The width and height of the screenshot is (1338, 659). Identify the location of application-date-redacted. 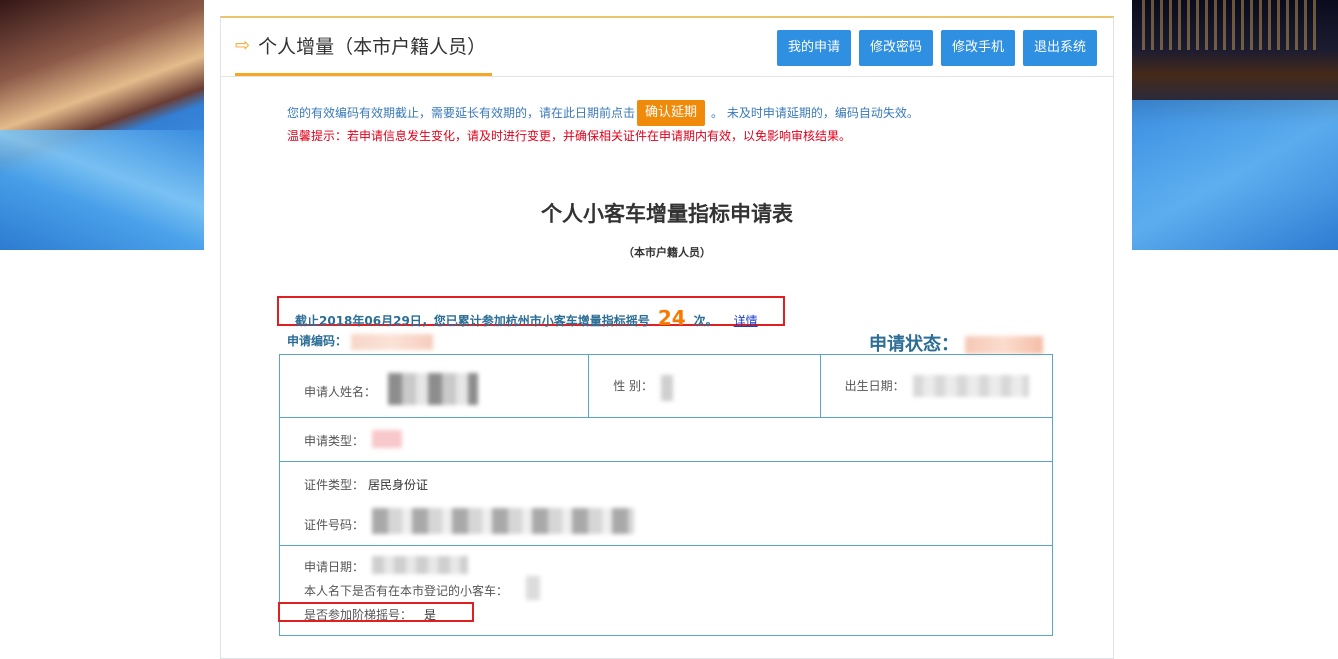
(420, 565).